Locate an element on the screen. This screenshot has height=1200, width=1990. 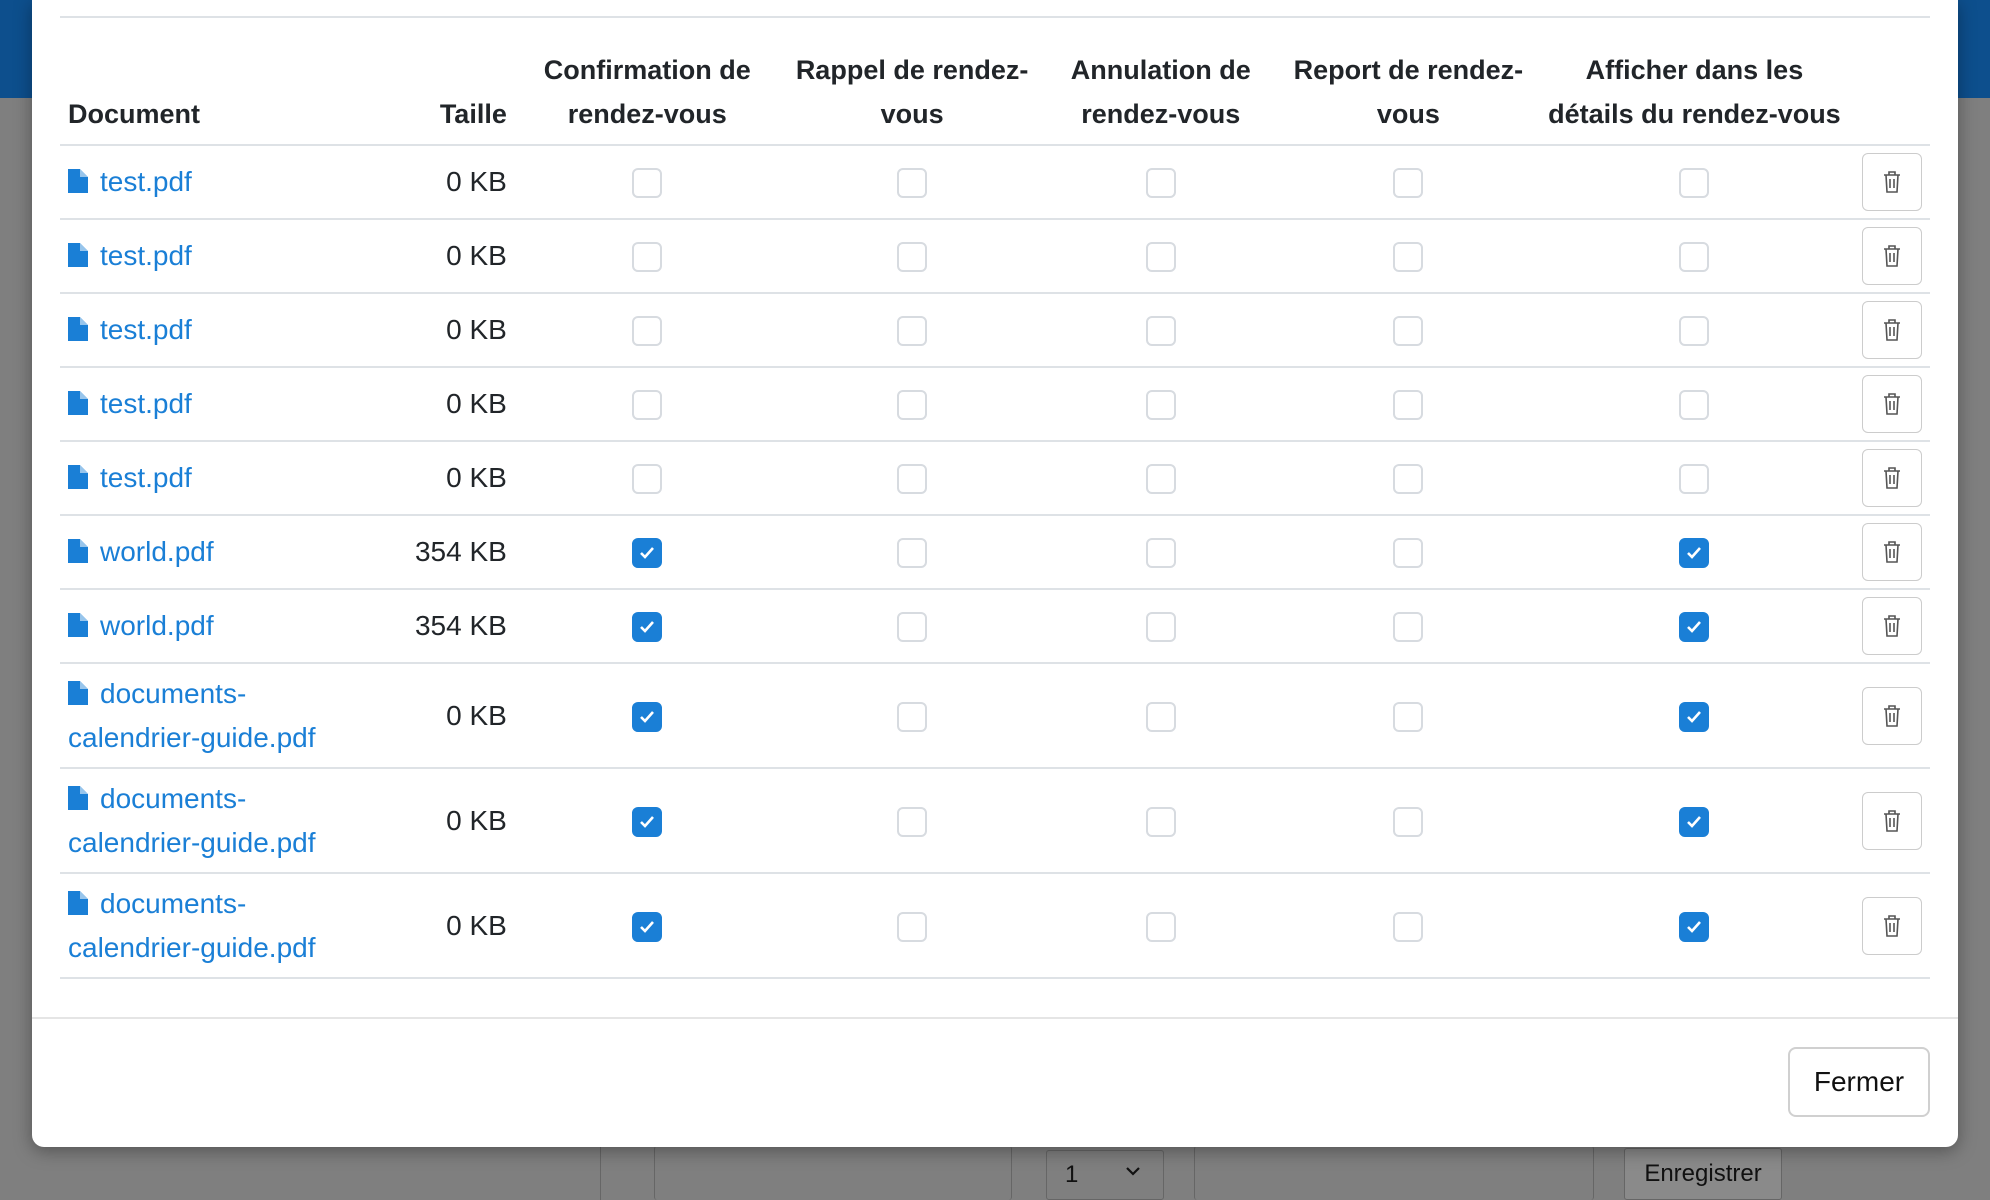
cancellation-cell is located at coordinates (1160, 478).